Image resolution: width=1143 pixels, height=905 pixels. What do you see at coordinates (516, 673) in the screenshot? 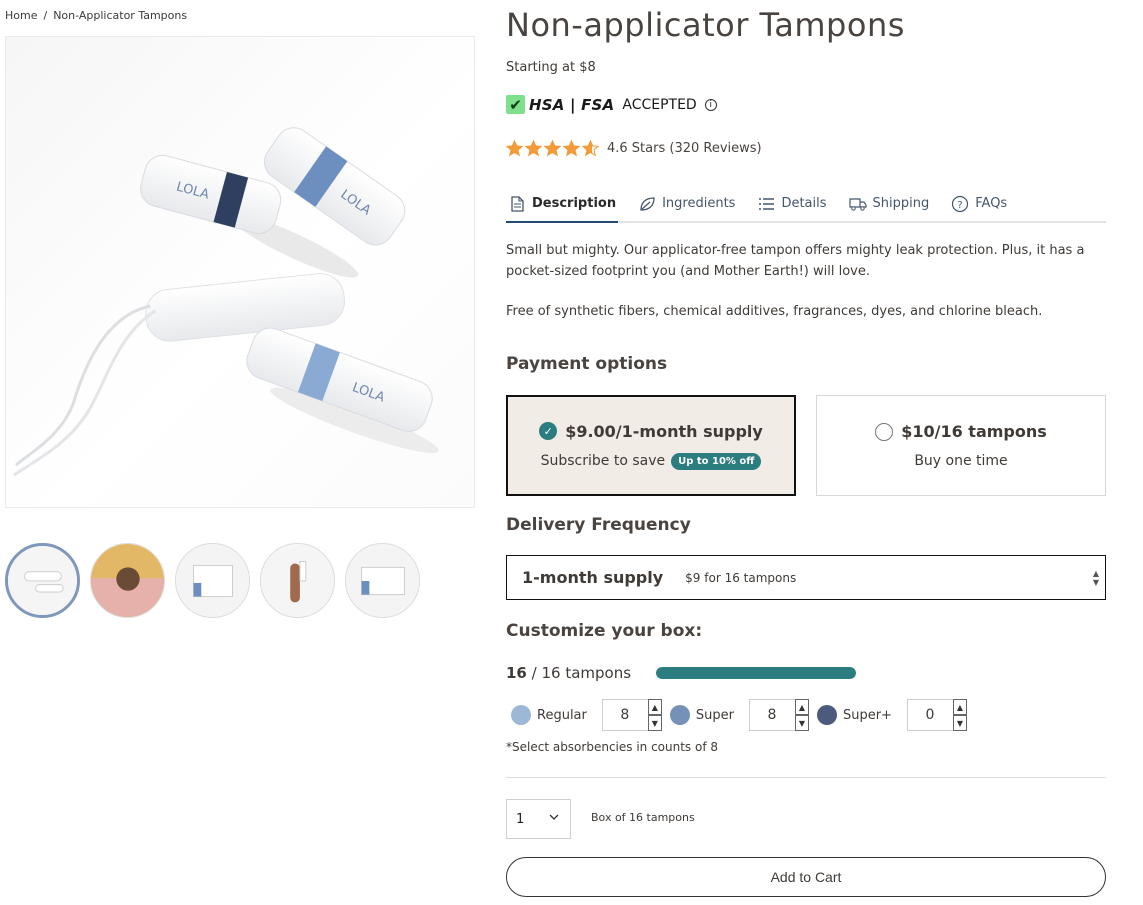
I see `tampon-count-value: 16` at bounding box center [516, 673].